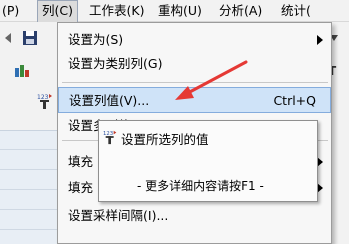 Image resolution: width=349 pixels, height=244 pixels. I want to click on worksheet-grid, so click(30, 187).